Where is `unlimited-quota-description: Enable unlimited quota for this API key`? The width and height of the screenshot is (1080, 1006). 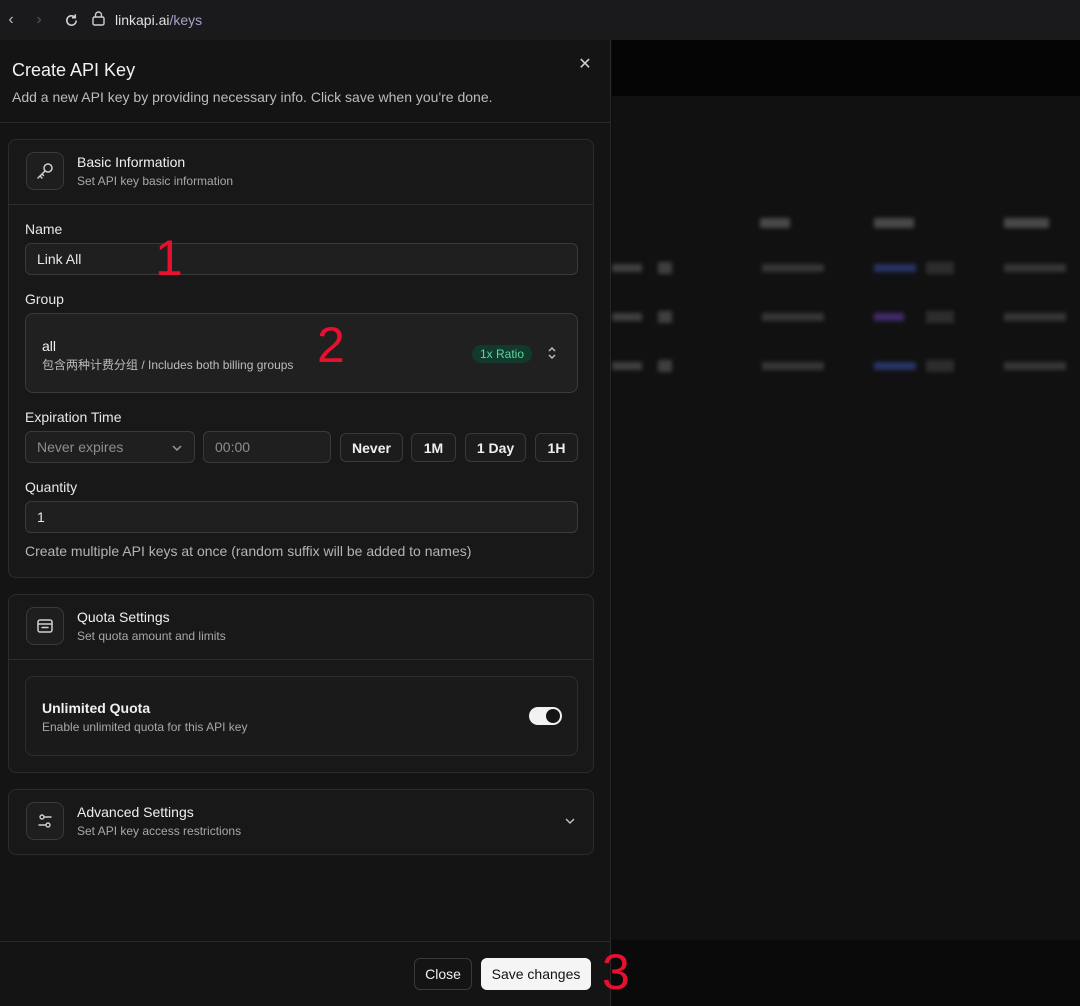
unlimited-quota-description: Enable unlimited quota for this API key is located at coordinates (145, 727).